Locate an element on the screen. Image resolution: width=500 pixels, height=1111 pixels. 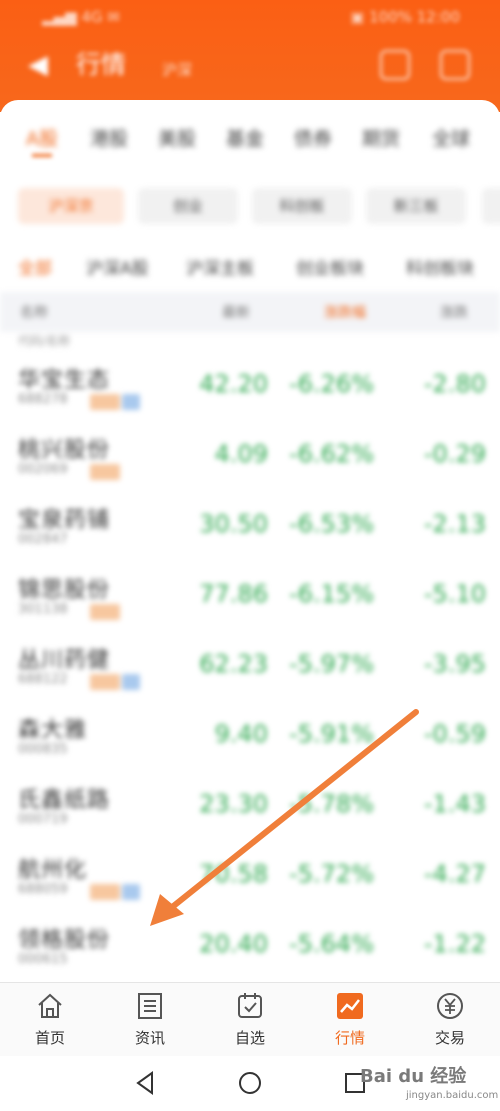
nav-watchlist: 自选 is located at coordinates (250, 1022).